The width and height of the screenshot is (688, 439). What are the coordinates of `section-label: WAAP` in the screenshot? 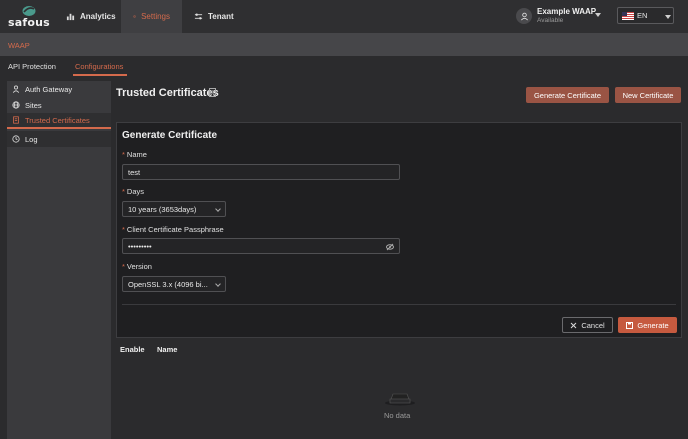 It's located at (19, 45).